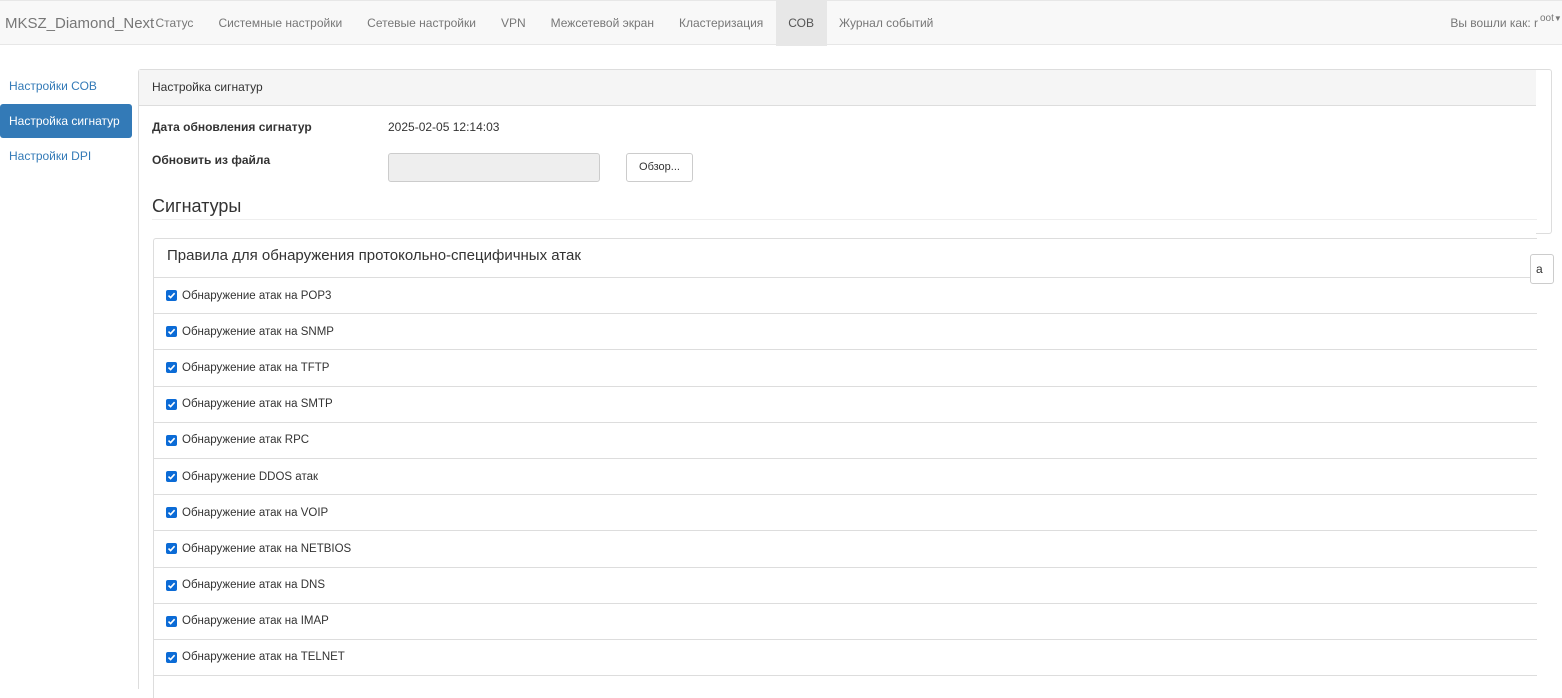 This screenshot has height=698, width=1562. What do you see at coordinates (845, 368) in the screenshot?
I see `rule-row: Обнаружение атак на TFTP` at bounding box center [845, 368].